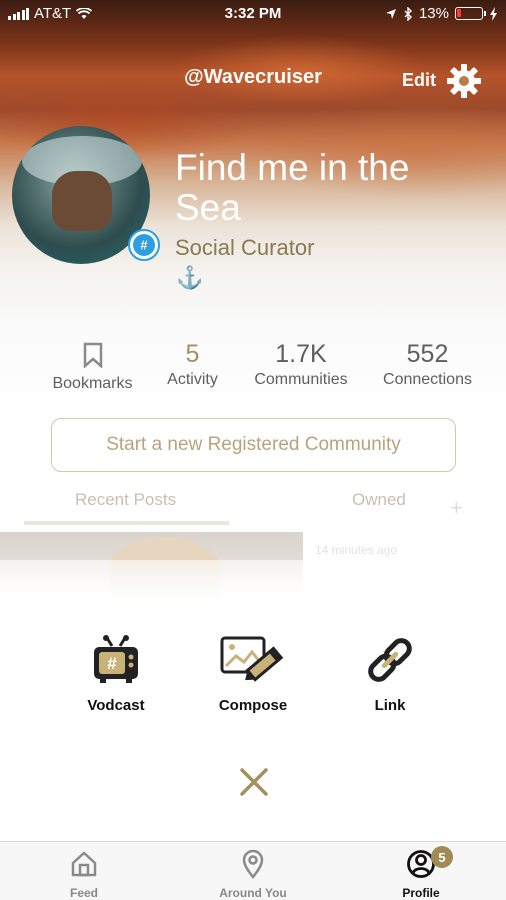  I want to click on stat-activity-label: Activity, so click(192, 379).